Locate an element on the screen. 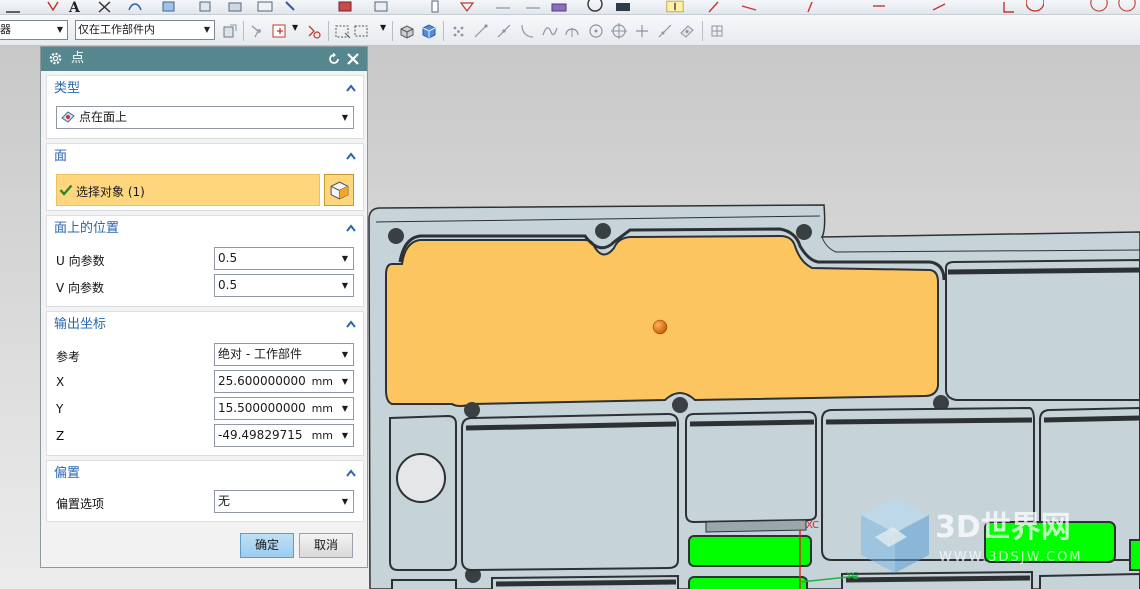 The width and height of the screenshot is (1140, 589). reset-icon is located at coordinates (334, 59).